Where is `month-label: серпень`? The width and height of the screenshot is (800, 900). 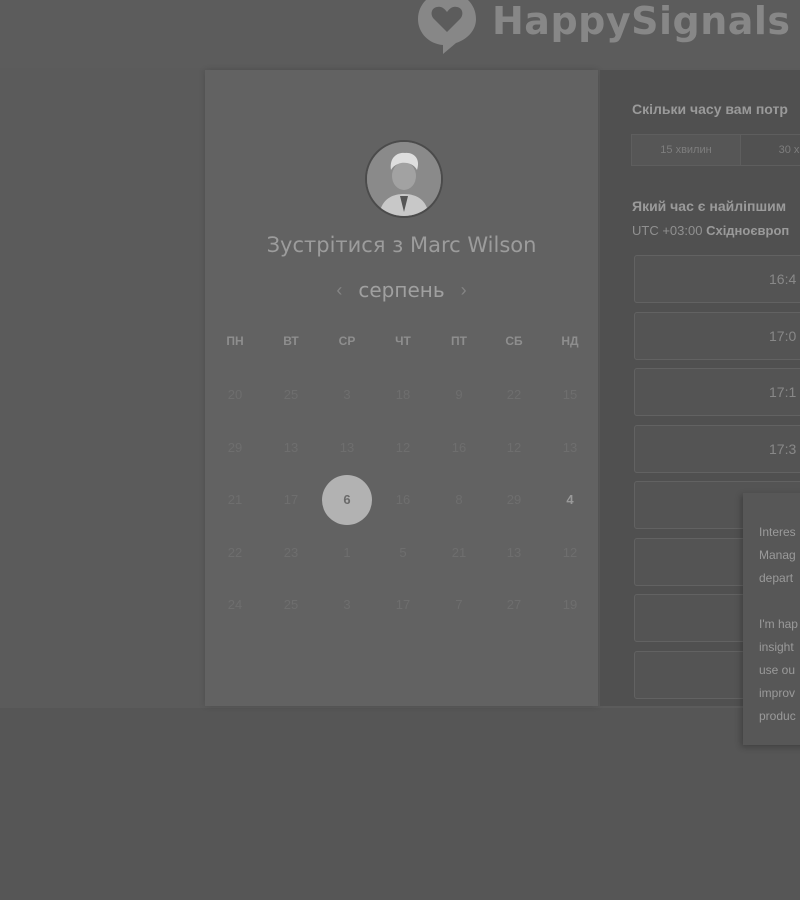 month-label: серпень is located at coordinates (401, 290).